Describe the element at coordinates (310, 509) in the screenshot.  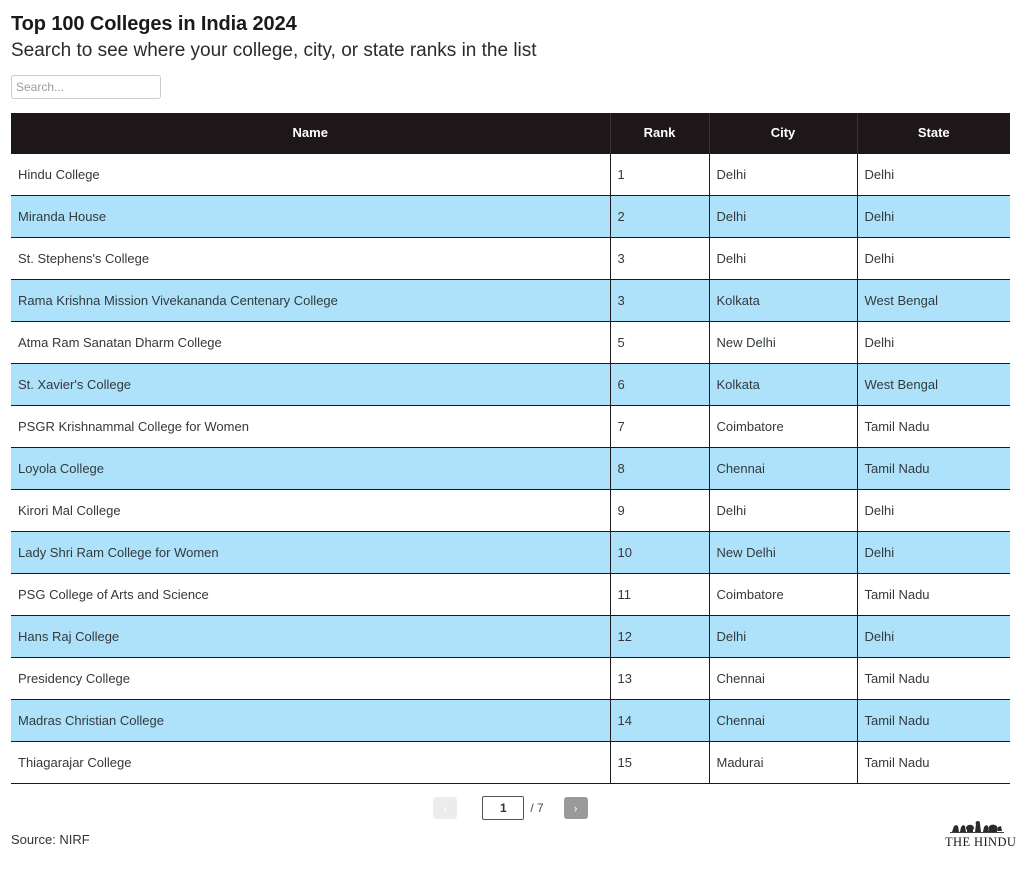
I see `table-cell-name: Kirori Mal College` at that location.